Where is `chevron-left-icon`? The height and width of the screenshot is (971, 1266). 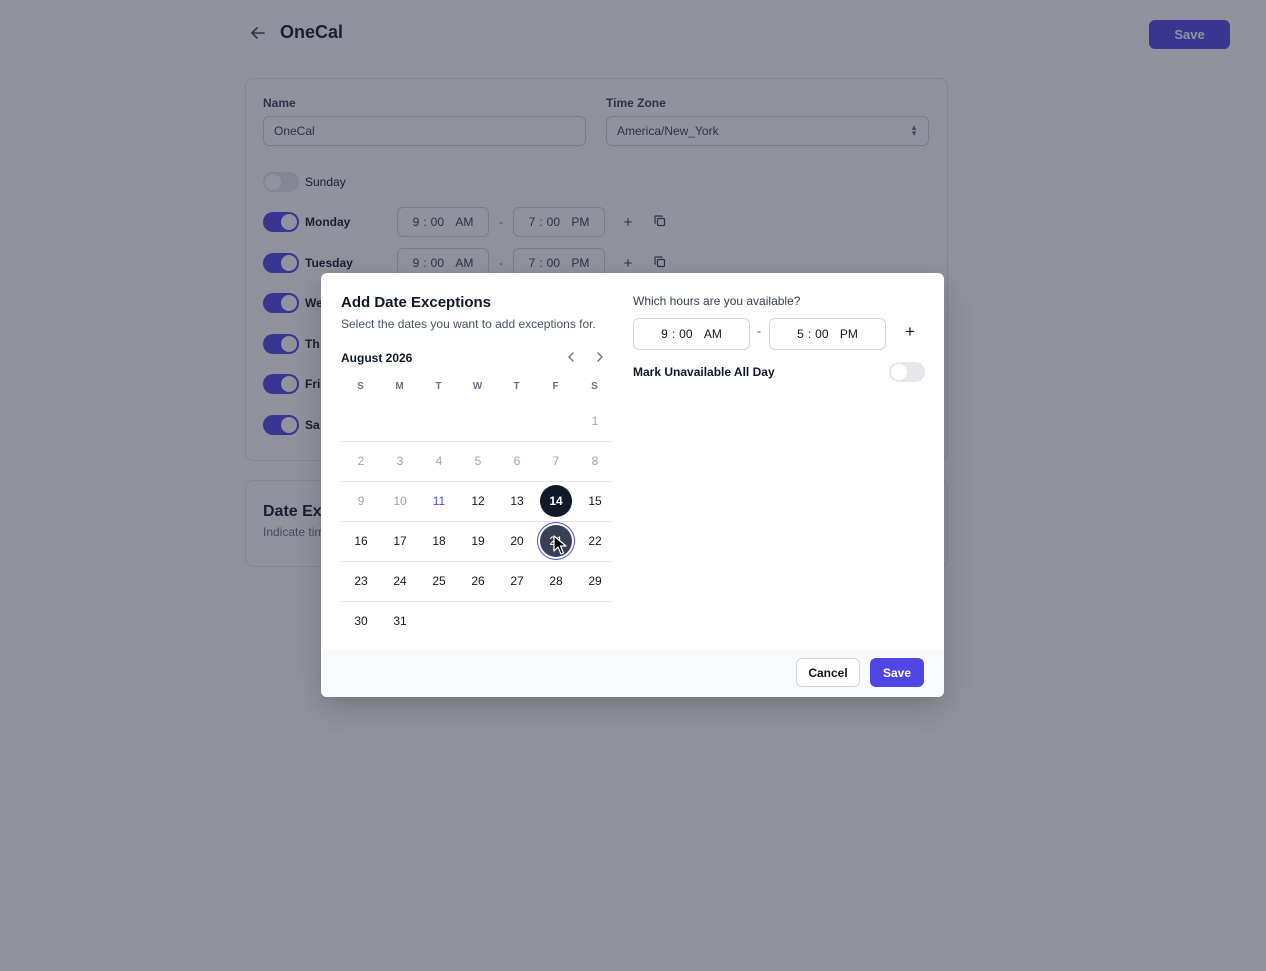 chevron-left-icon is located at coordinates (571, 357).